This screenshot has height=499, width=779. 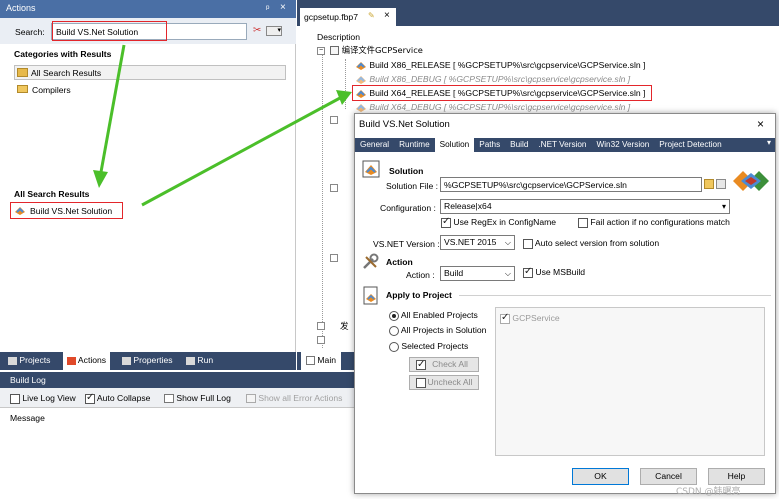 What do you see at coordinates (177, 453) in the screenshot?
I see `build-log-body: Message` at bounding box center [177, 453].